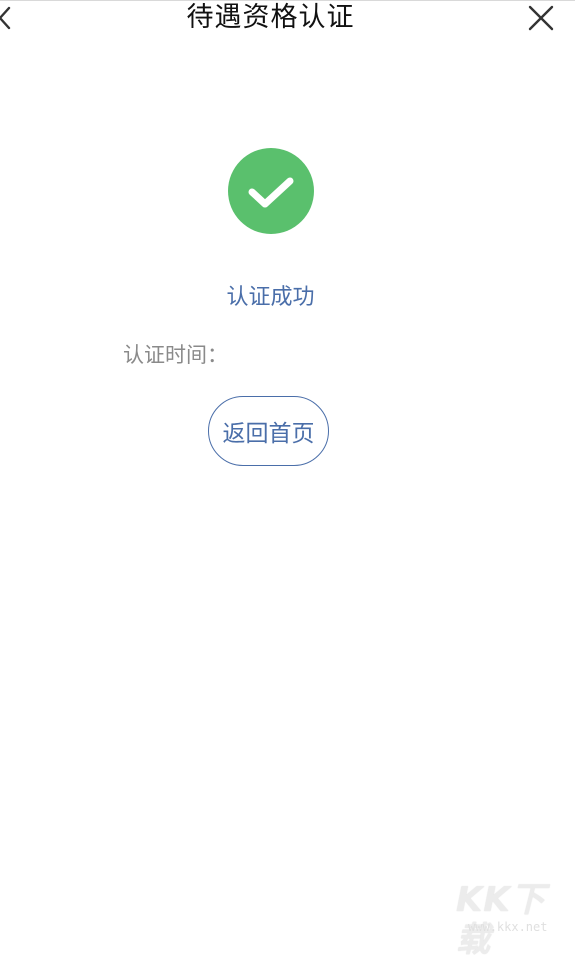  Describe the element at coordinates (271, 191) in the screenshot. I see `check-circle-icon` at that location.